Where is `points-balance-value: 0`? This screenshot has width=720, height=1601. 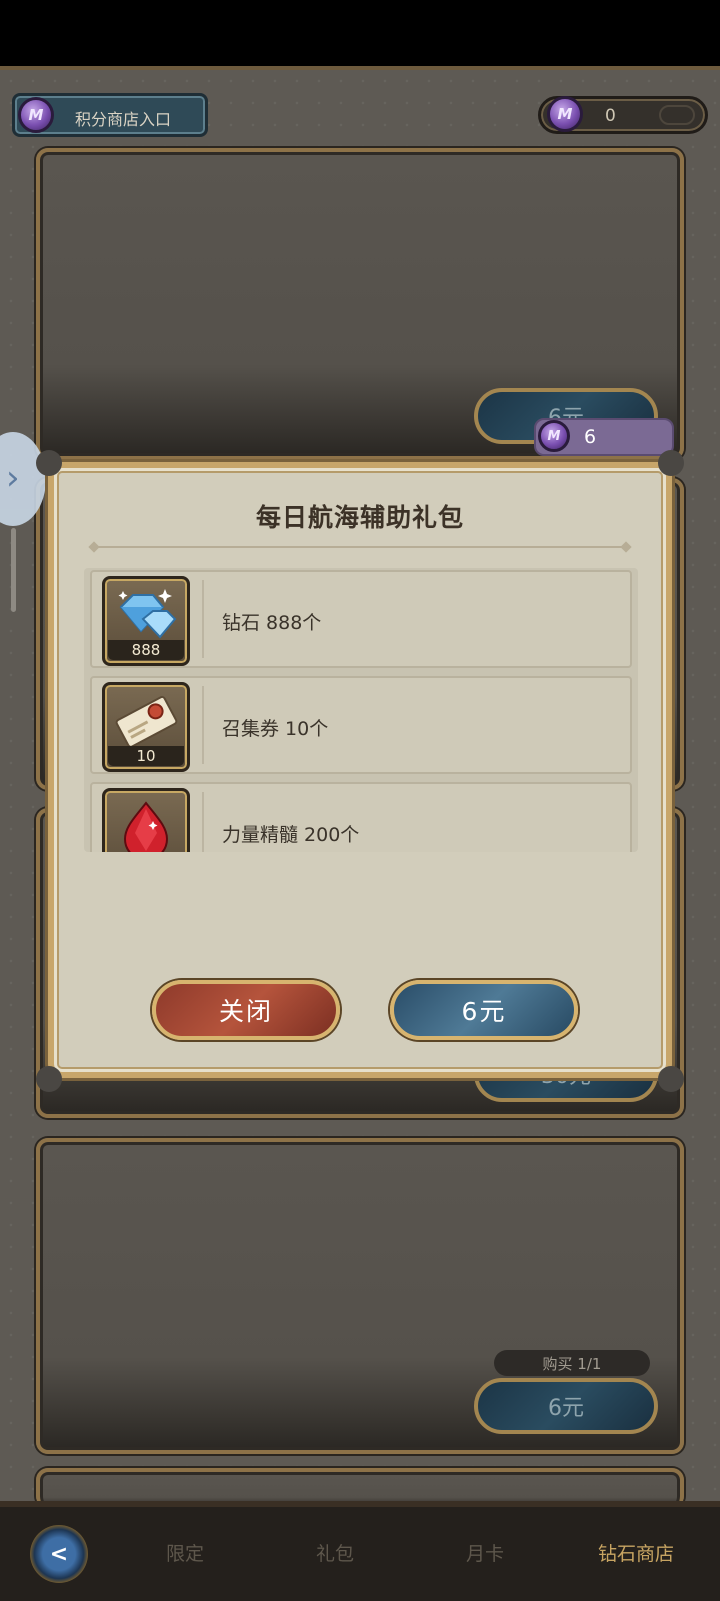 points-balance-value: 0 is located at coordinates (610, 116).